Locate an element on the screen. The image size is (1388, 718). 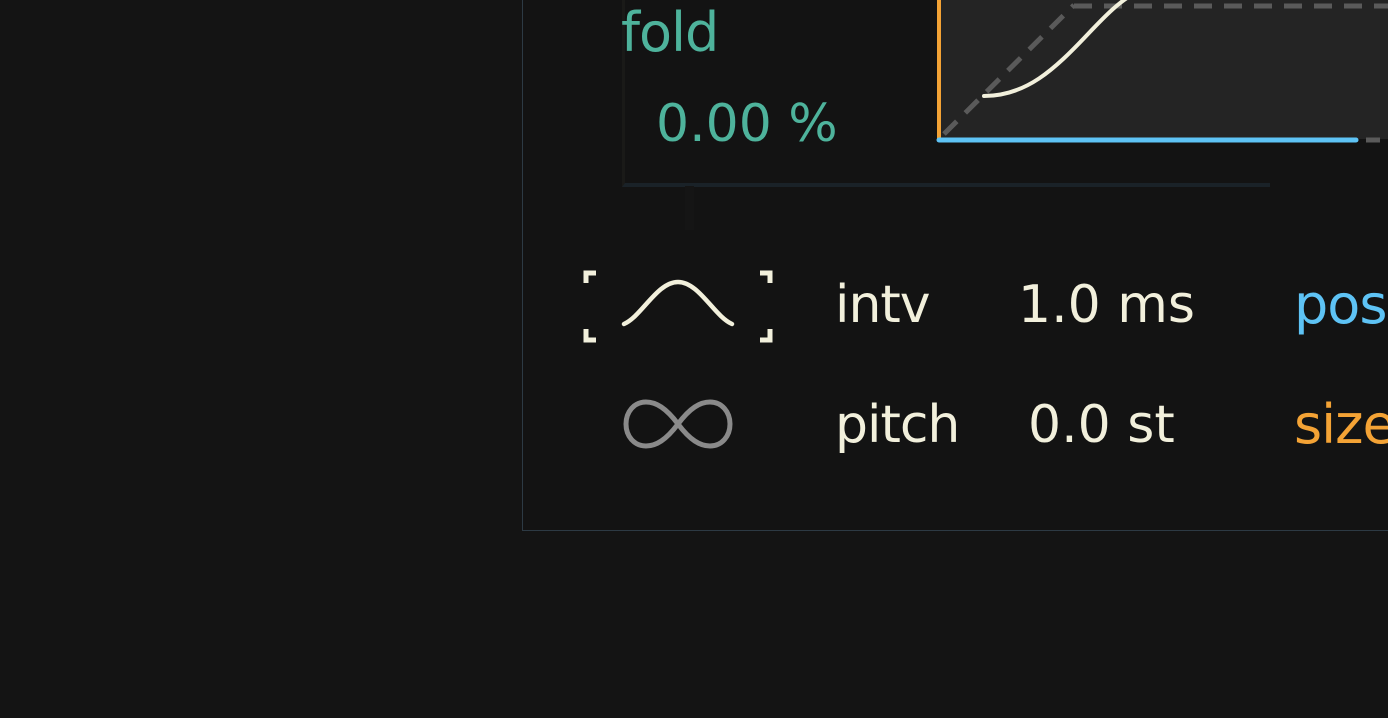
size-label: size is located at coordinates (1341, 424).